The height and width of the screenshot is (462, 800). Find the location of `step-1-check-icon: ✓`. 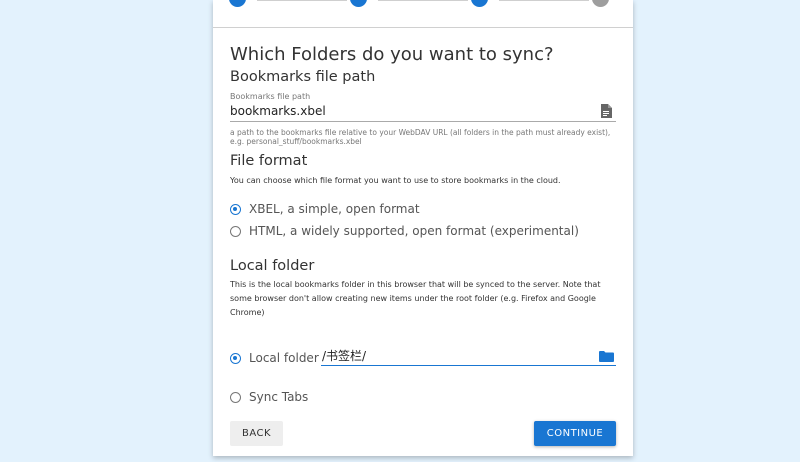

step-1-check-icon: ✓ is located at coordinates (237, 3).